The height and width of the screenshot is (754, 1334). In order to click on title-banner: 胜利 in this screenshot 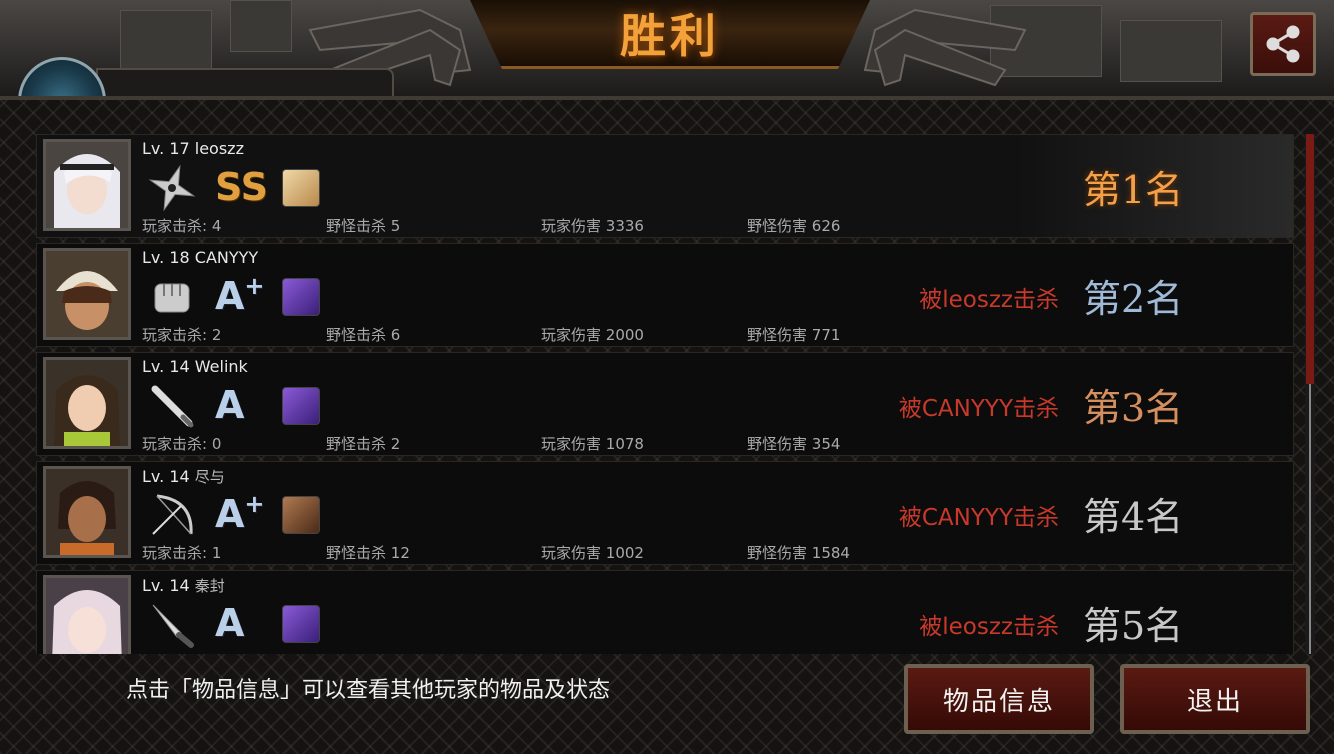, I will do `click(670, 34)`.